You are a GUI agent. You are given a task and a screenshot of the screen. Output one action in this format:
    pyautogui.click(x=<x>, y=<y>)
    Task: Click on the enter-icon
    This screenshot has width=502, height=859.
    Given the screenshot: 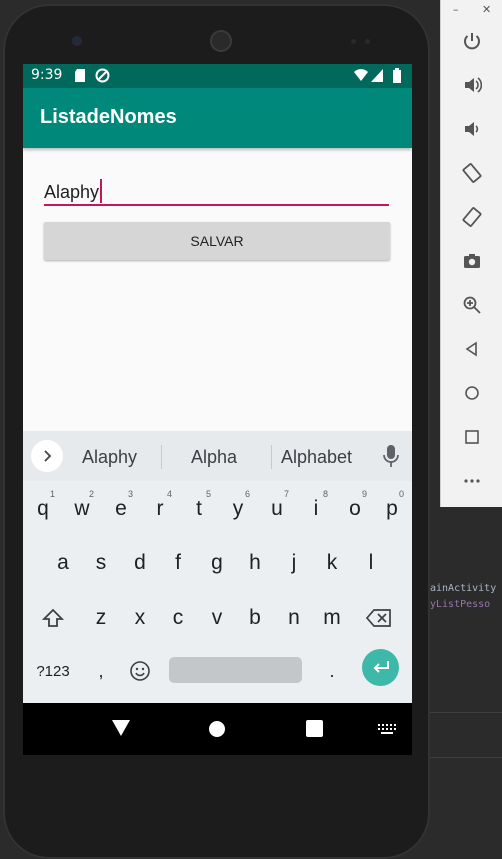 What is the action you would take?
    pyautogui.click(x=381, y=666)
    